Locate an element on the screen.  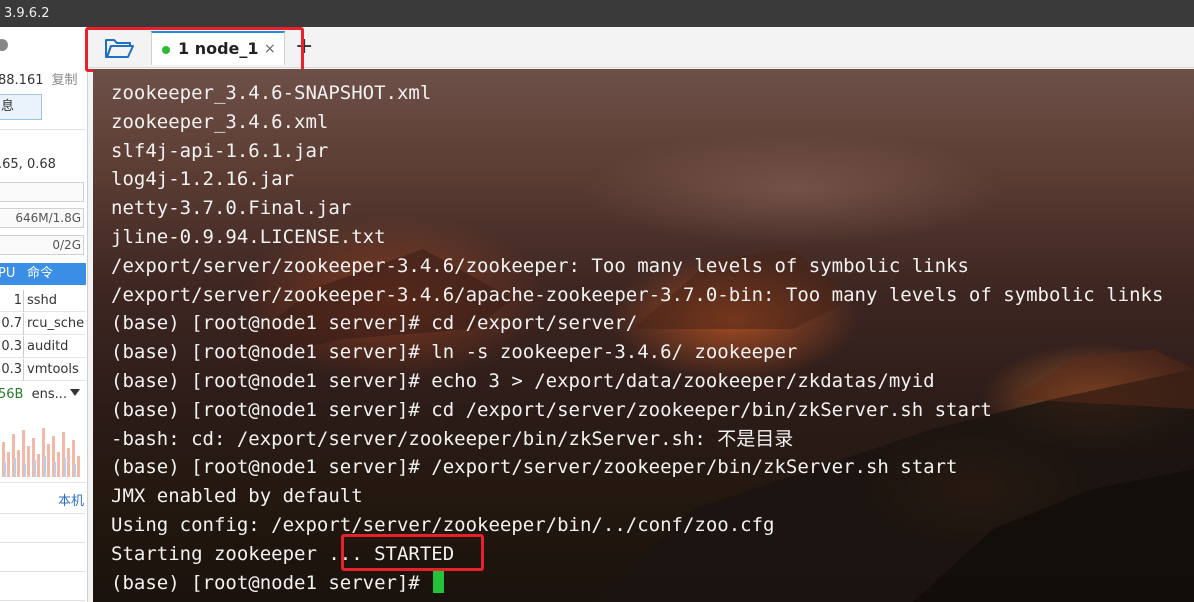
window-title: 3.9.6.2 is located at coordinates (27, 13).